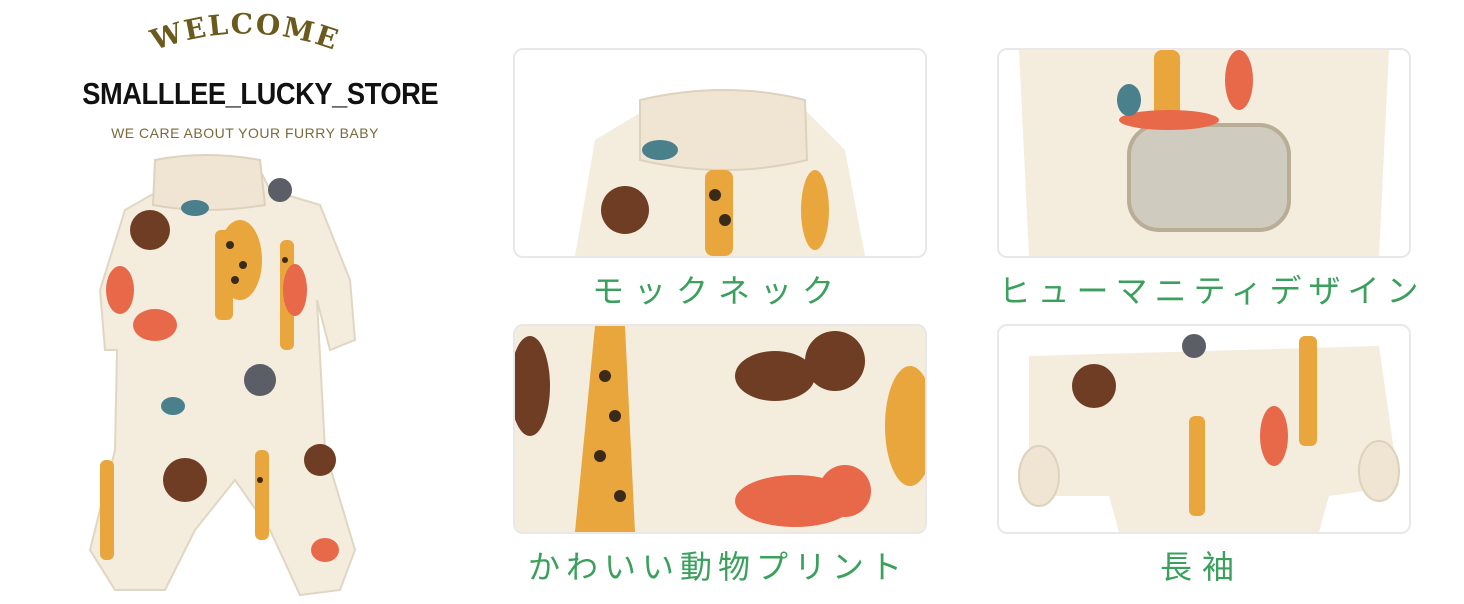  I want to click on feature-caption-long-sleeve: 長袖, so click(1201, 567).